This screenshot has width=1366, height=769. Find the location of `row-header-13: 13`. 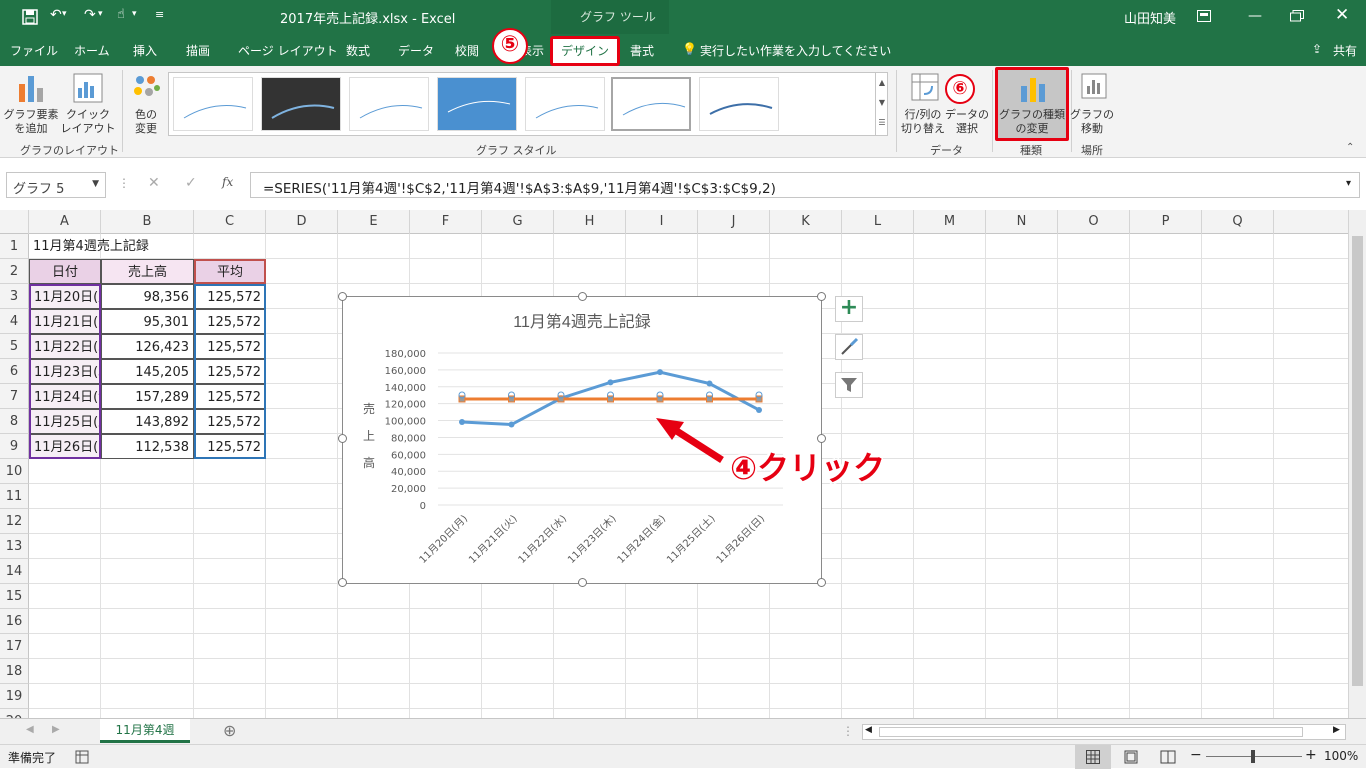

row-header-13: 13 is located at coordinates (14, 546).